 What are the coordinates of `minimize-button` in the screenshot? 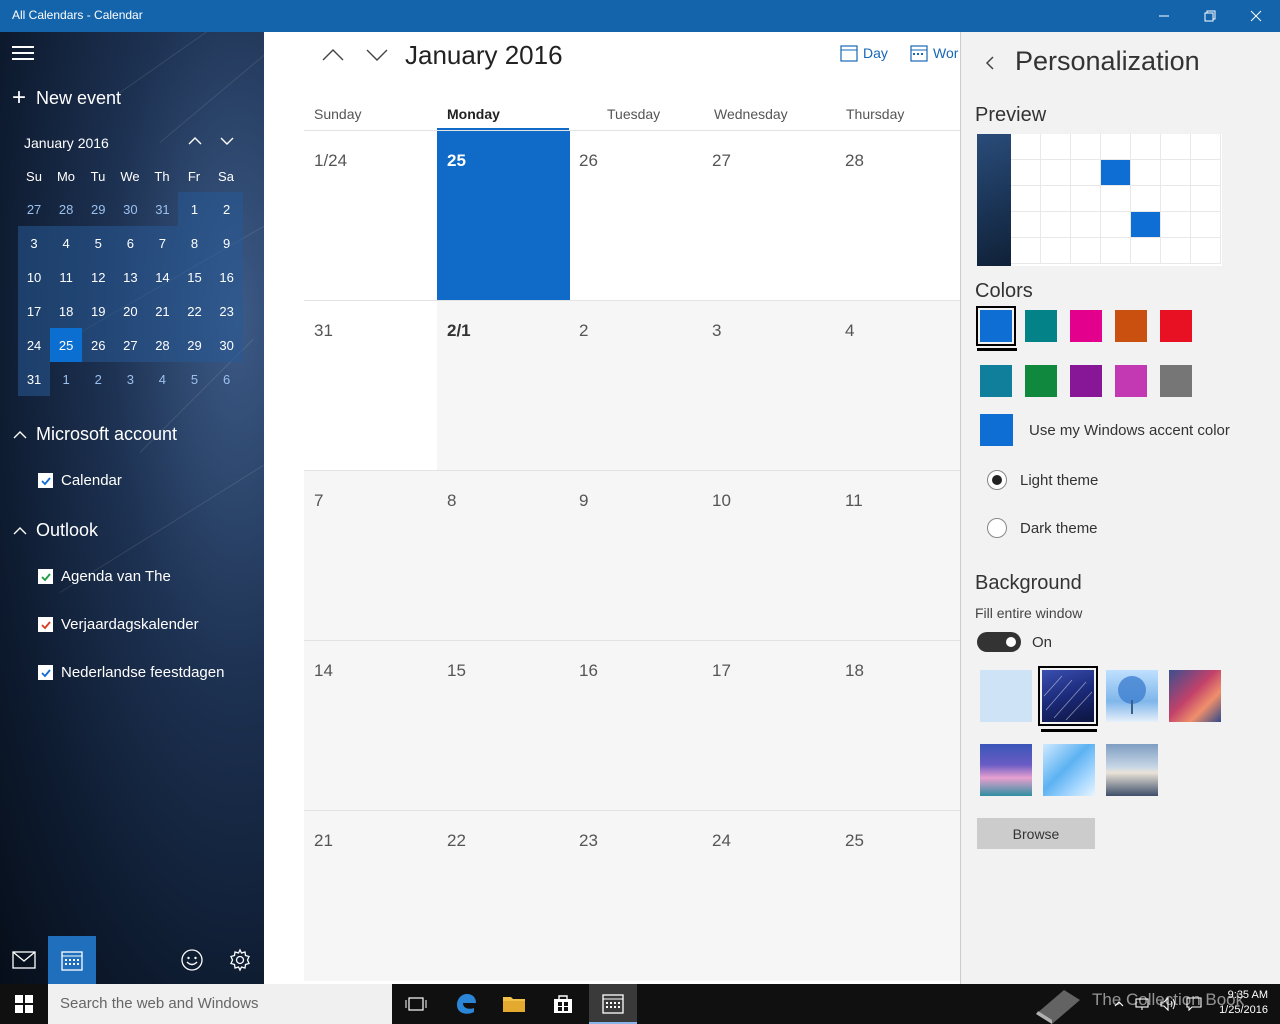 It's located at (1164, 16).